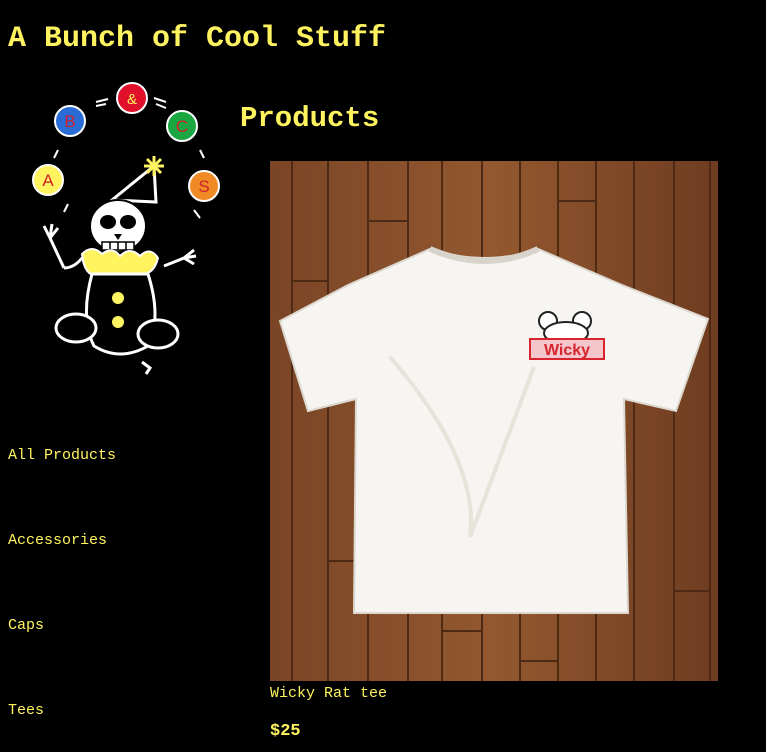 The width and height of the screenshot is (766, 752). I want to click on nav-link-tees: Tees, so click(26, 711).